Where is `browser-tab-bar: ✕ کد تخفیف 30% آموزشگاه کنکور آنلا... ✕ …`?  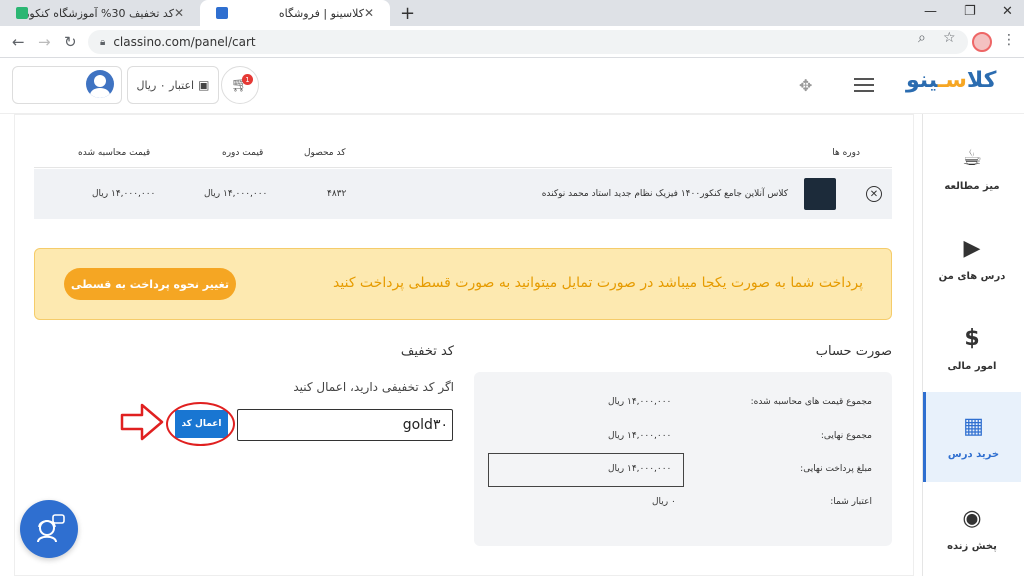
browser-tab-bar: ✕ کد تخفیف 30% آموزشگاه کنکور آنلا... ✕ … is located at coordinates (512, 13).